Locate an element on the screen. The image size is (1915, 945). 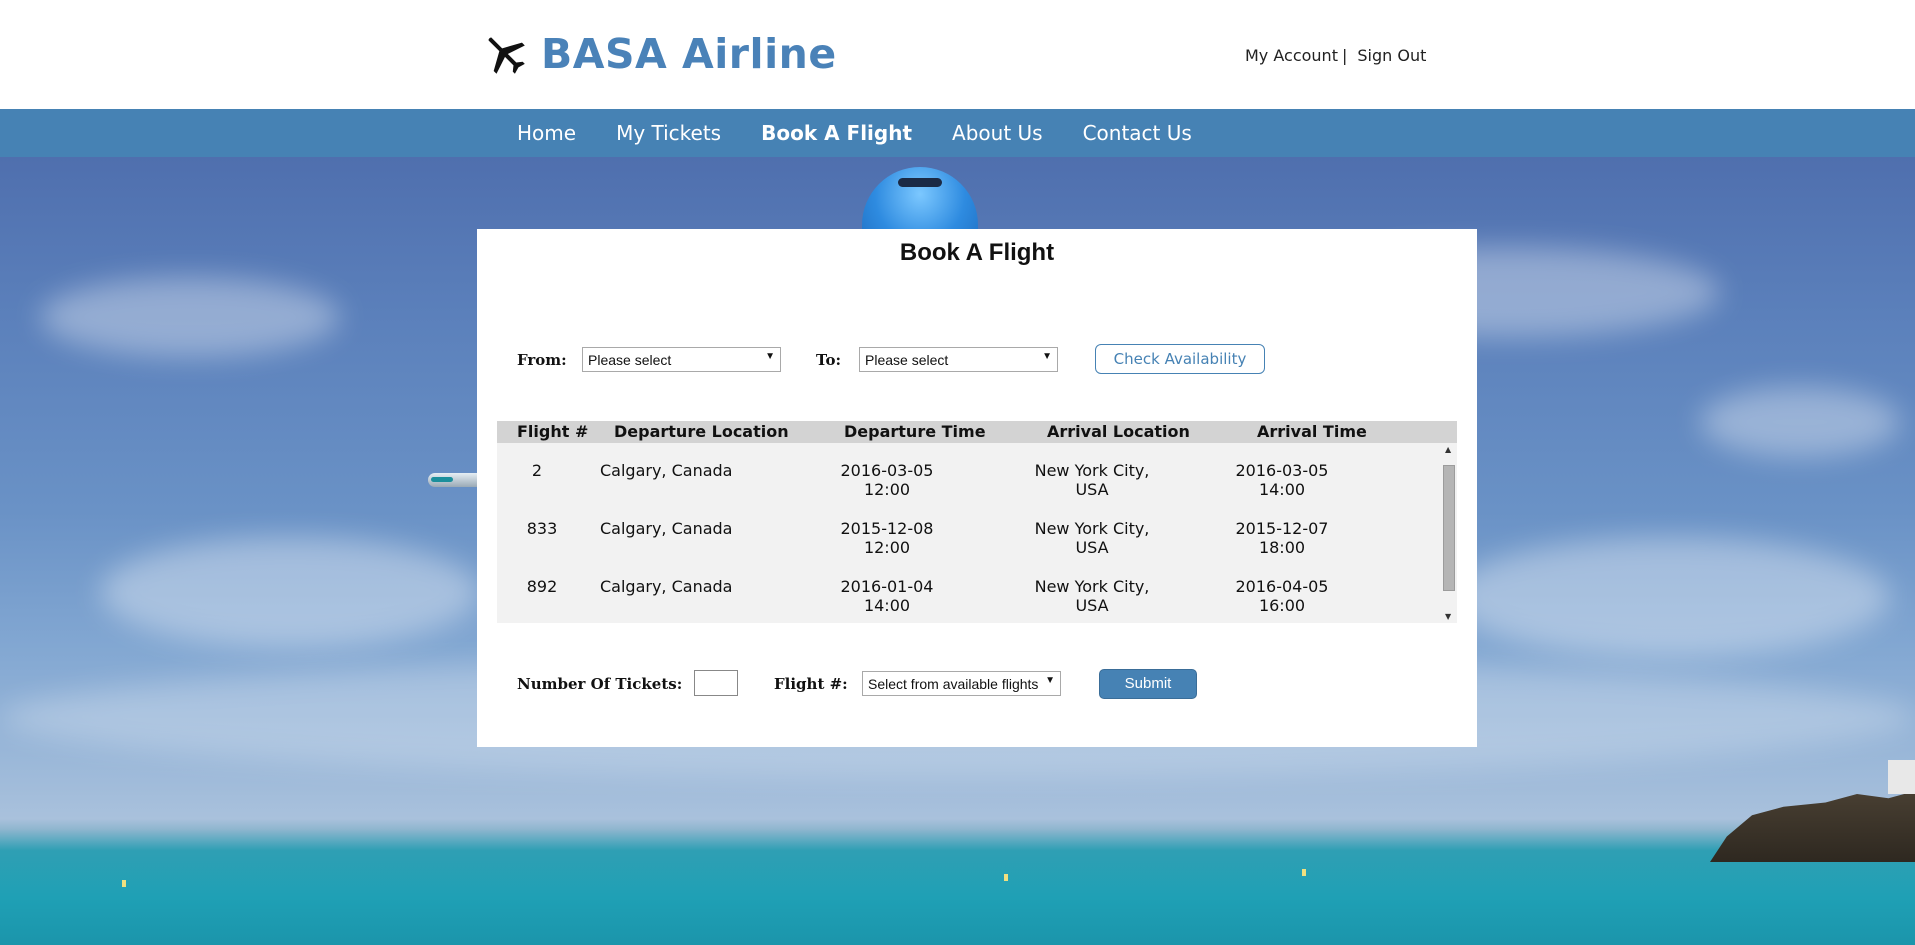
check-availability-button: Check Availability is located at coordinates (1180, 359).